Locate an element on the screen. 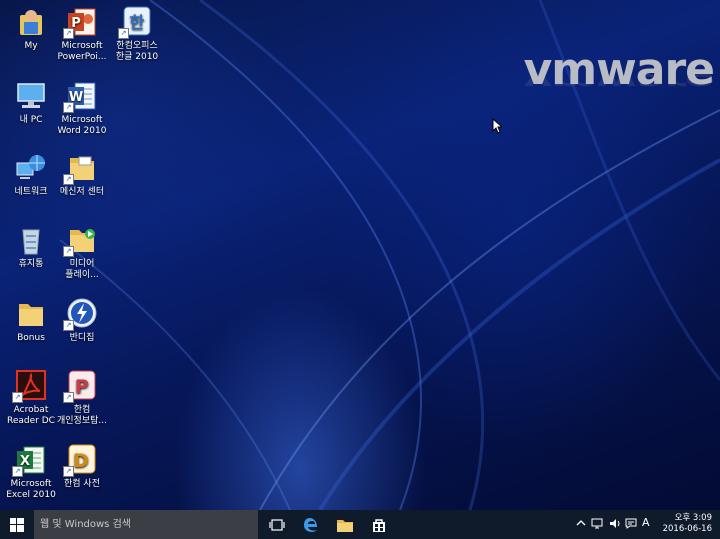  action-center-icon is located at coordinates (631, 525).